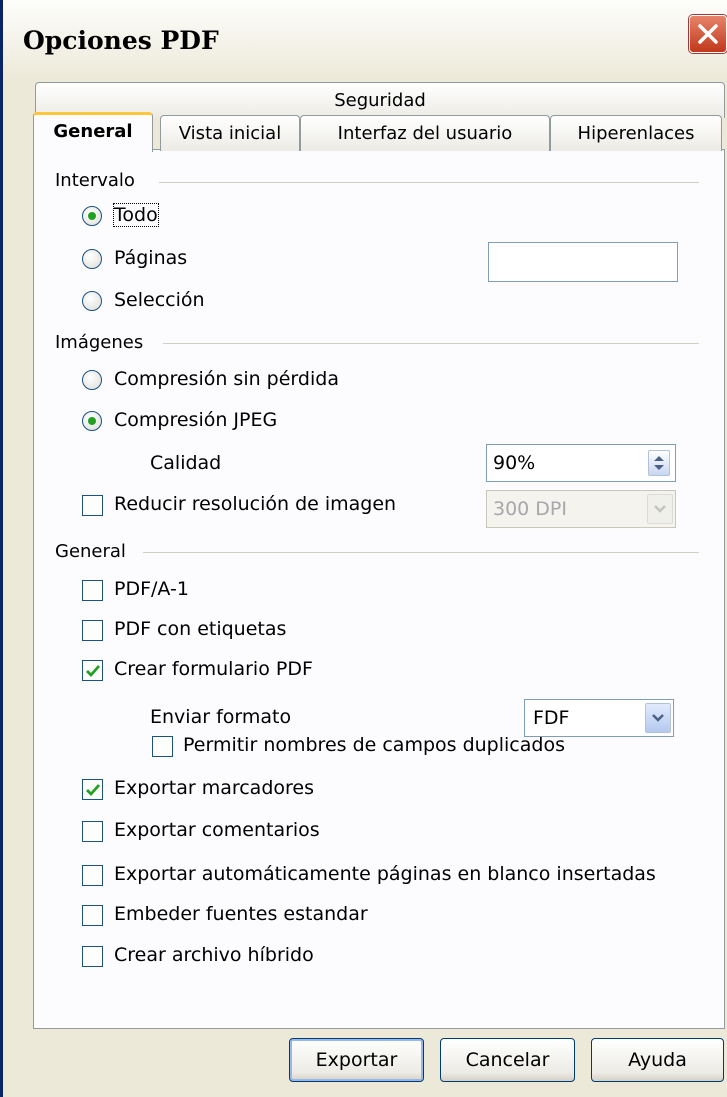 This screenshot has height=1097, width=727. What do you see at coordinates (581, 463) in the screenshot?
I see `quality-spinbox: 90%` at bounding box center [581, 463].